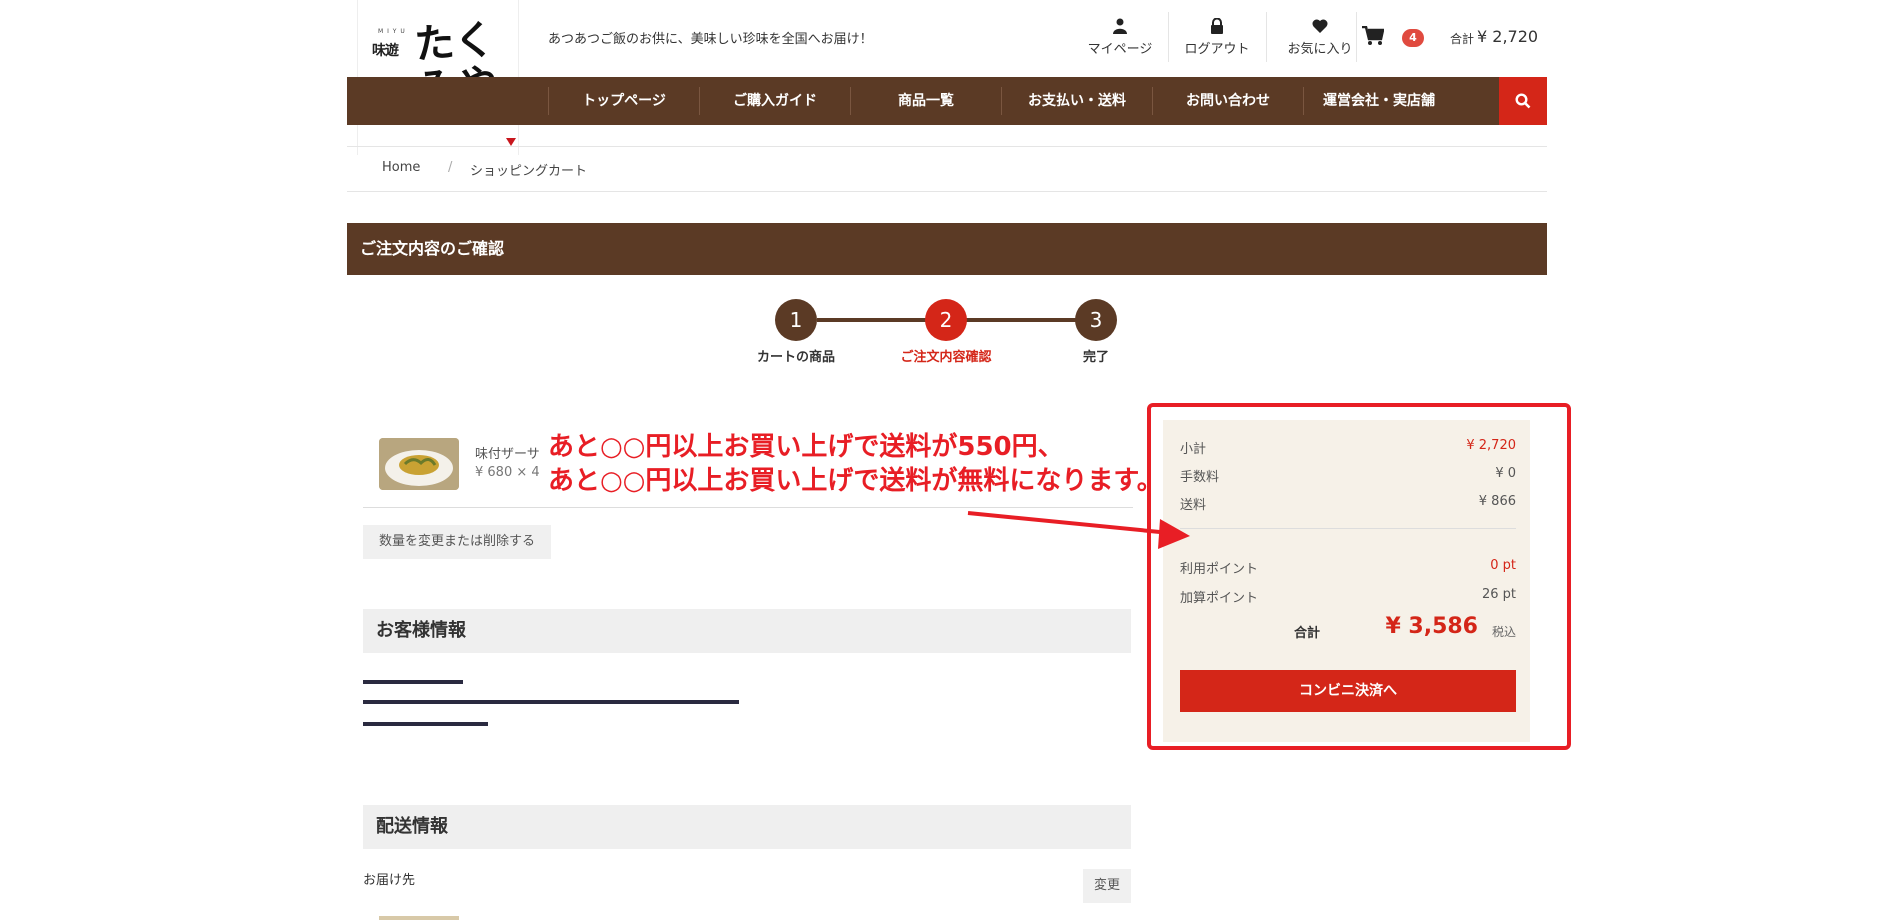 Image resolution: width=1889 pixels, height=920 pixels. What do you see at coordinates (946, 357) in the screenshot?
I see `step-2-label: ご注文内容確認` at bounding box center [946, 357].